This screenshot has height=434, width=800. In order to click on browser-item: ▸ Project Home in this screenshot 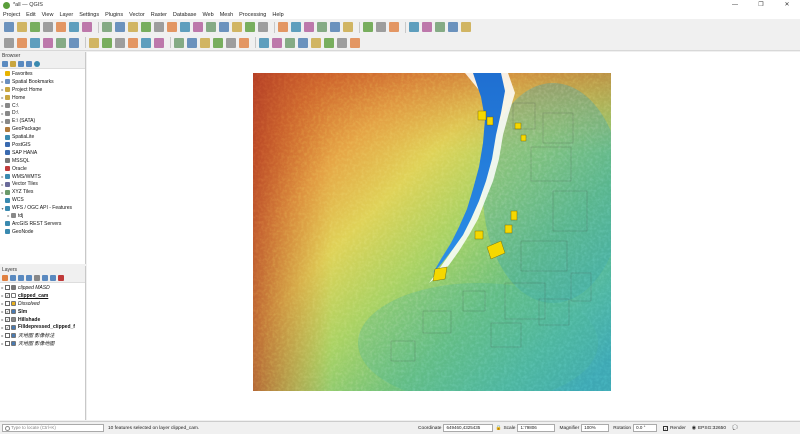, I will do `click(42, 90)`.